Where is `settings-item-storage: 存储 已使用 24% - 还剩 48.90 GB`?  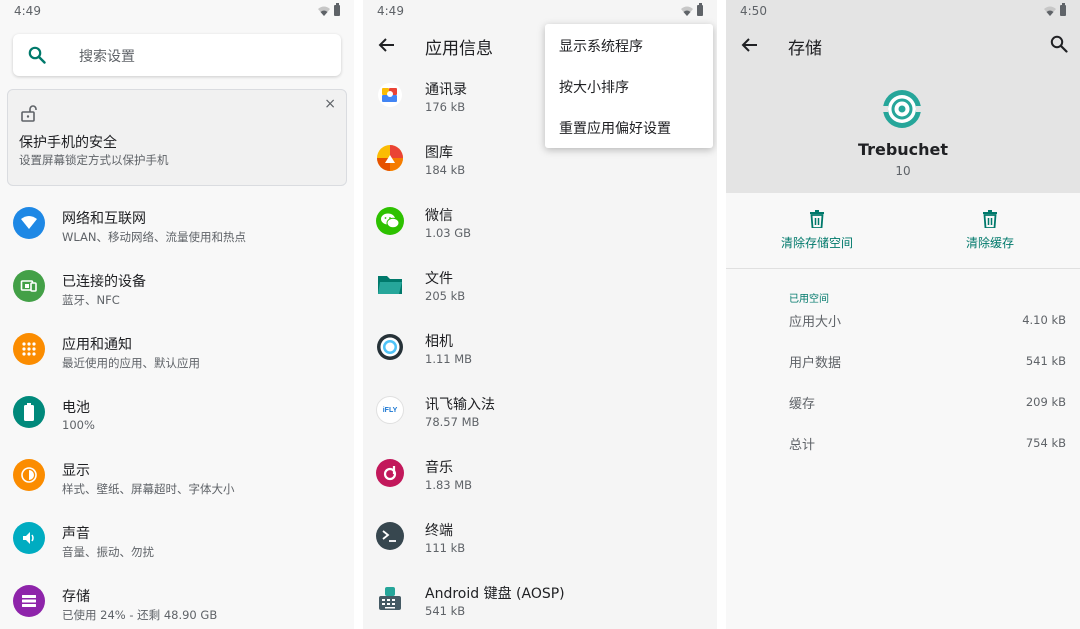 settings-item-storage: 存储 已使用 24% - 还剩 48.90 GB is located at coordinates (177, 600).